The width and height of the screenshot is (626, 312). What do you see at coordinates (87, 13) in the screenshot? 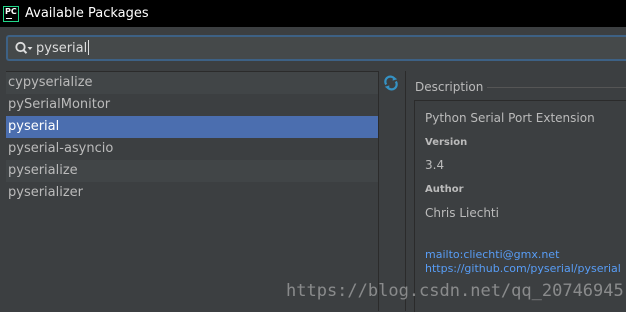
I see `window-title: Available Packages` at bounding box center [87, 13].